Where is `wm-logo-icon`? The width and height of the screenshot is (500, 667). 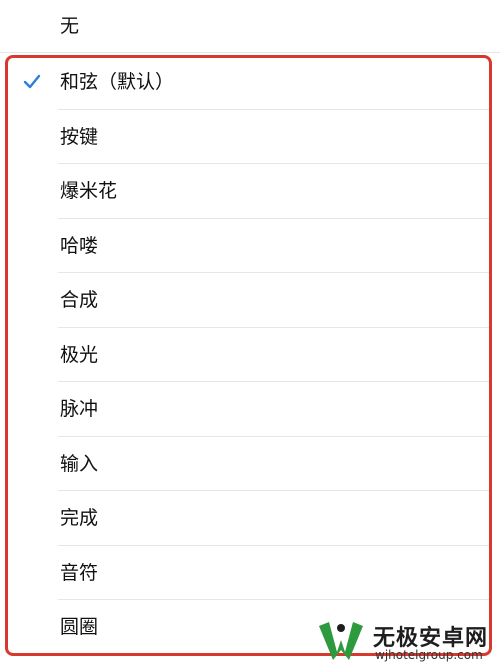 wm-logo-icon is located at coordinates (341, 641).